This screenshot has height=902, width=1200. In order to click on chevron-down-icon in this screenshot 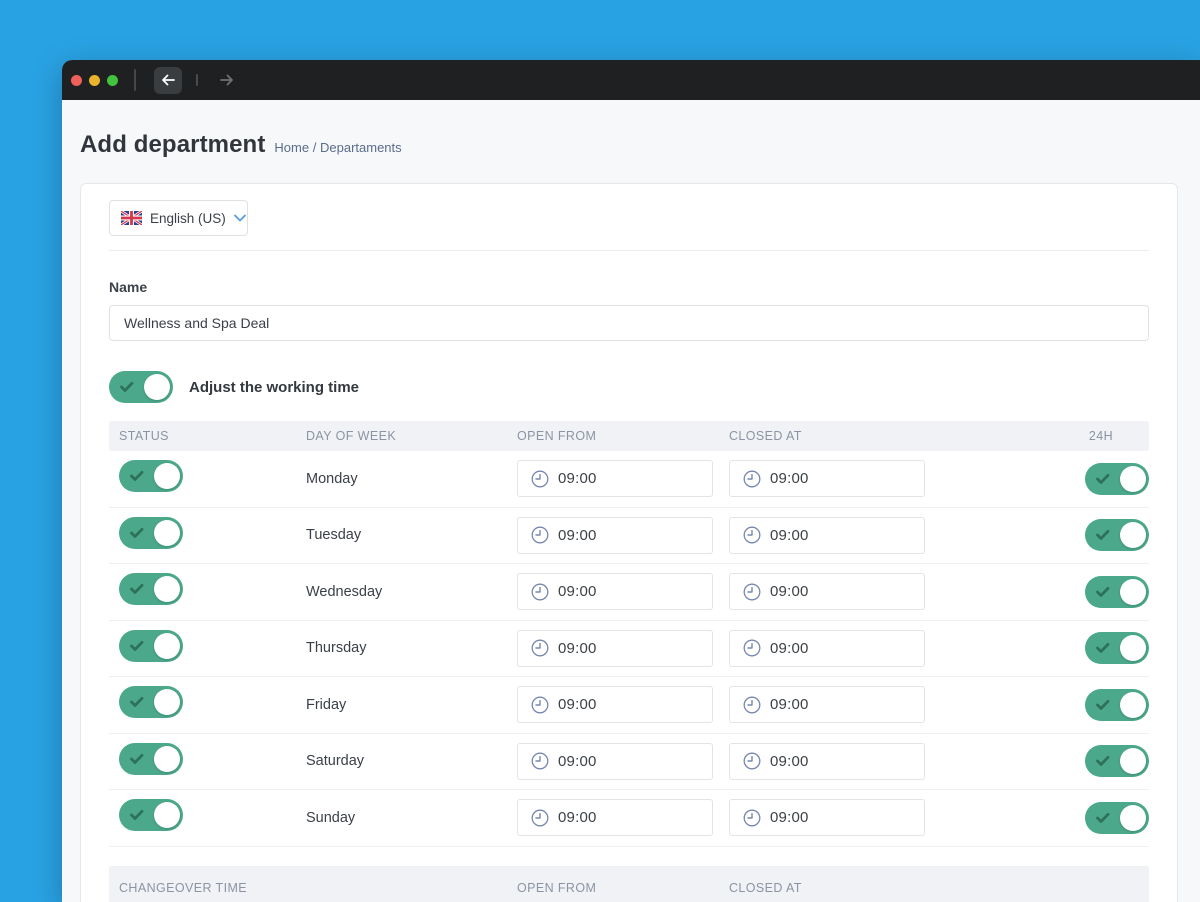, I will do `click(239, 218)`.